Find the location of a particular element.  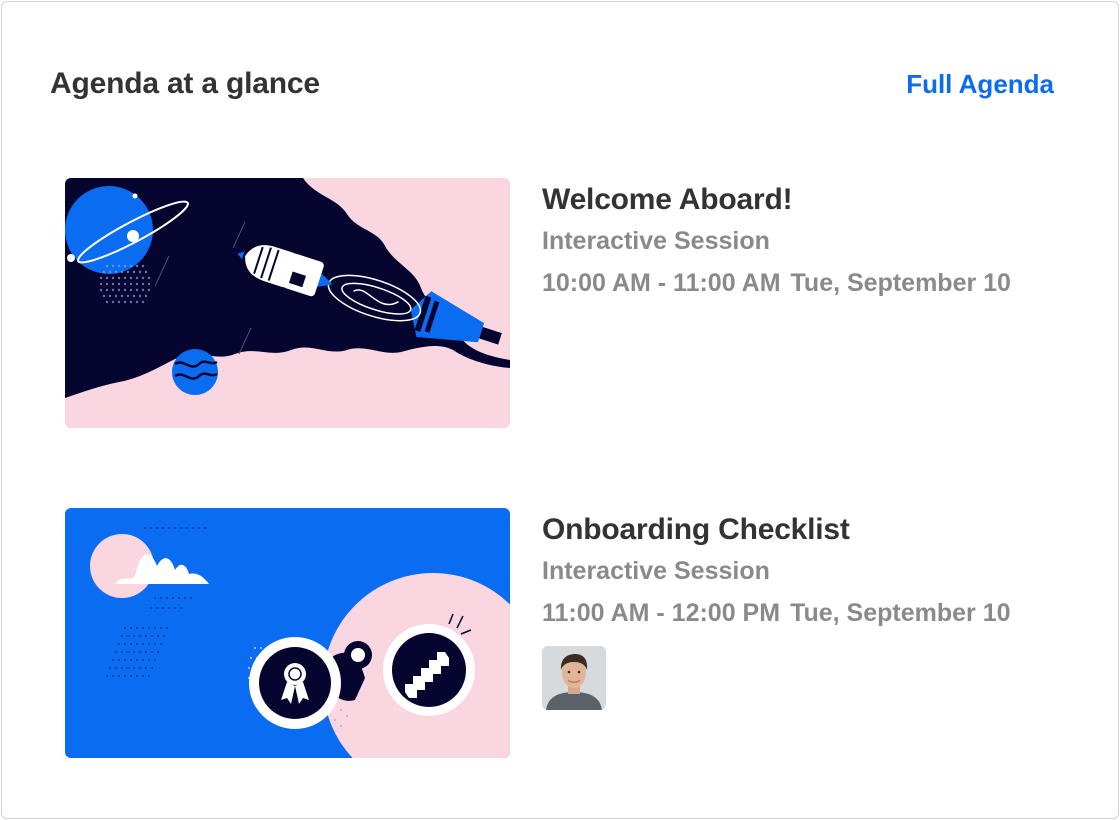

session-title: Onboarding Checklist is located at coordinates (802, 530).